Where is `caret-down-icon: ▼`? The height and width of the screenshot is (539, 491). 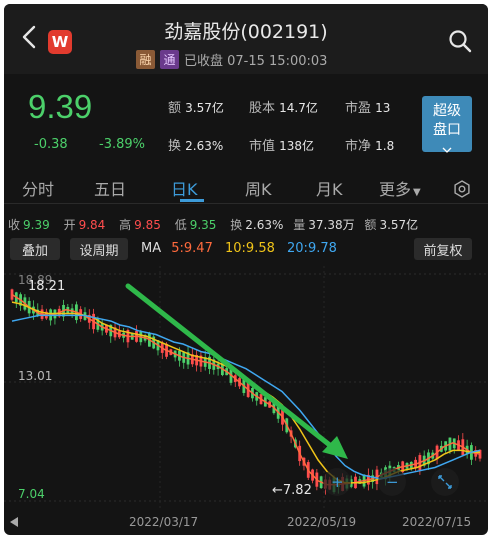
caret-down-icon: ▼ is located at coordinates (417, 192).